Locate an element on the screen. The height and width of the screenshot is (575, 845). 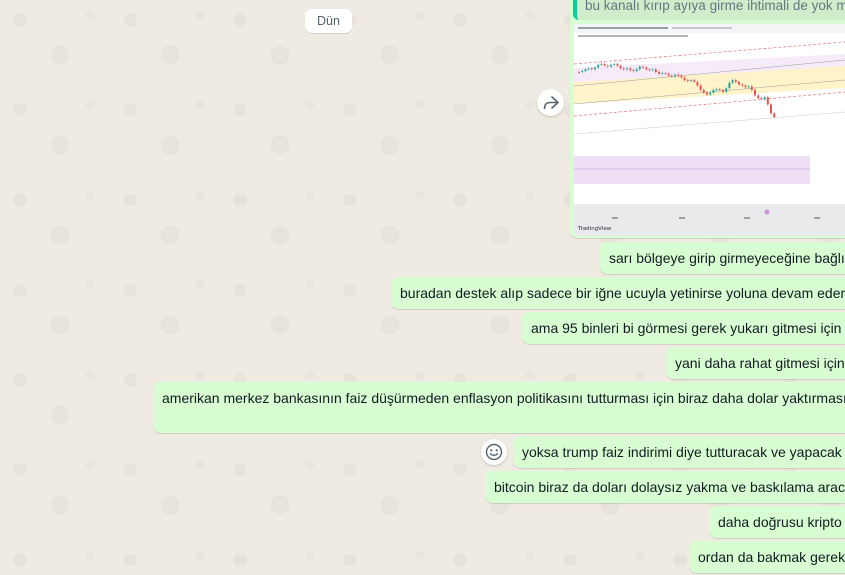
smiley-icon is located at coordinates (494, 452).